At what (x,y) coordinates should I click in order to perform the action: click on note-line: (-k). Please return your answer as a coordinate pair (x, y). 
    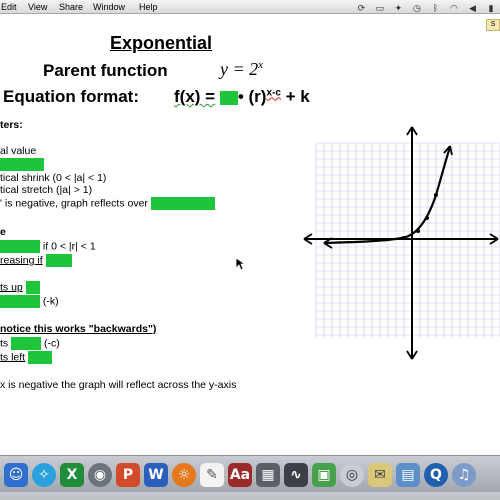
    Looking at the image, I should click on (29, 301).